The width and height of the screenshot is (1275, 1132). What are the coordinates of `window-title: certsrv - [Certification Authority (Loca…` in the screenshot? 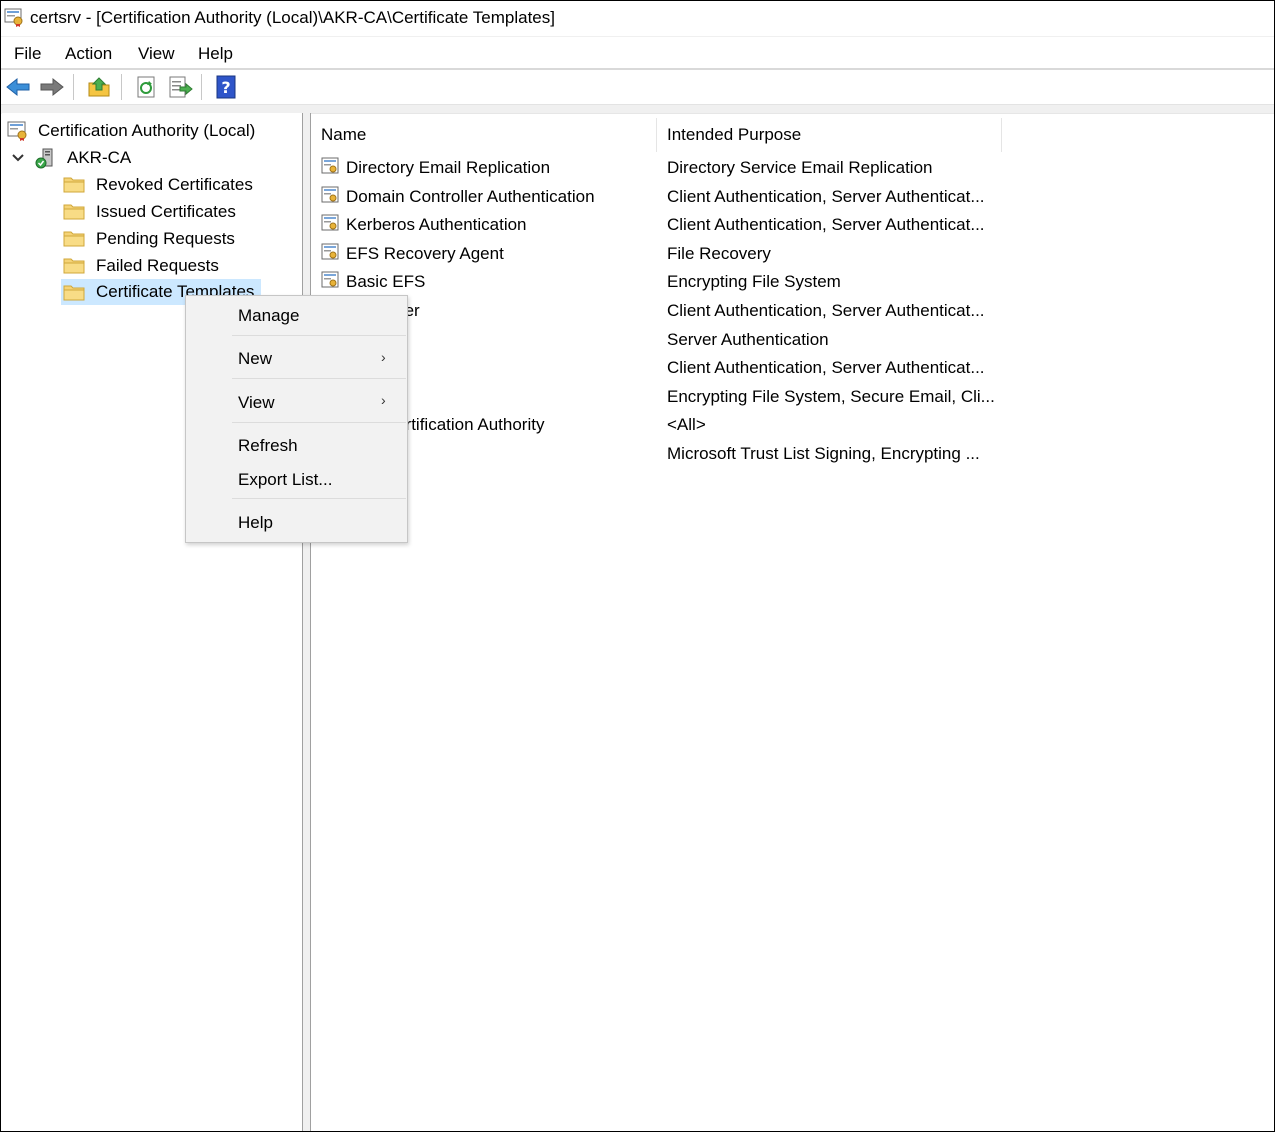 It's located at (292, 17).